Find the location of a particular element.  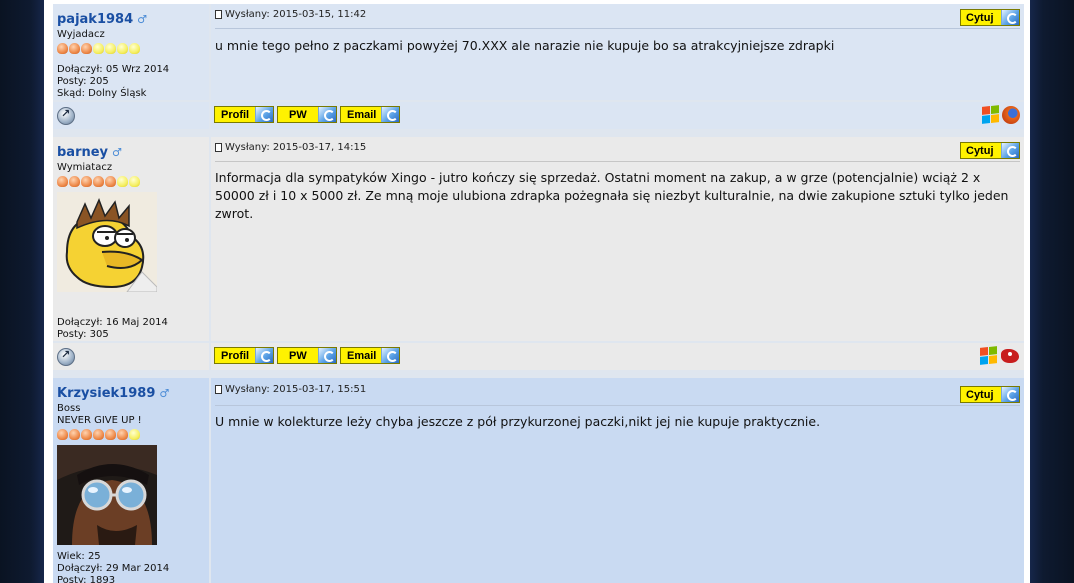

user-rank: Wyjadacz is located at coordinates (81, 34).